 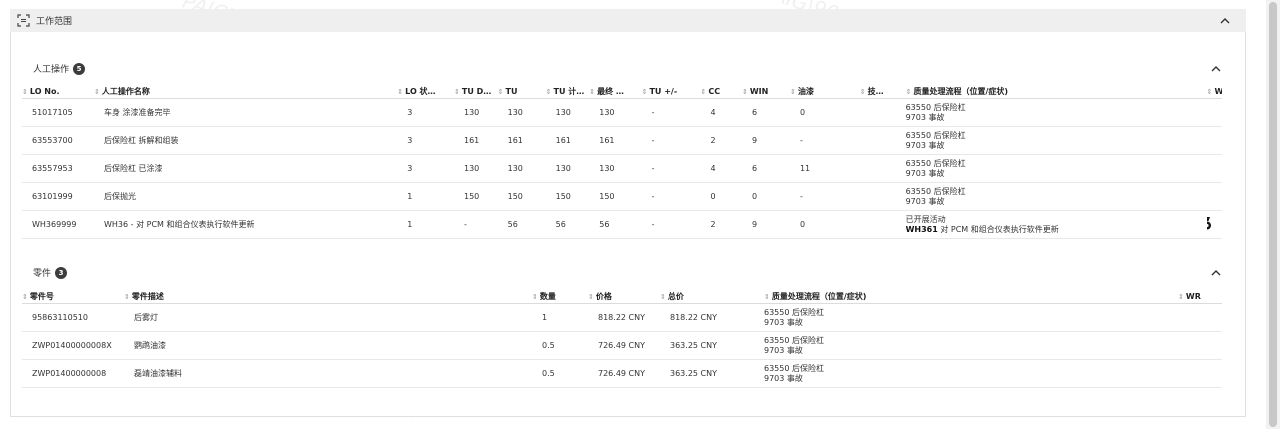 I want to click on tu-calc: 130, so click(x=567, y=168).